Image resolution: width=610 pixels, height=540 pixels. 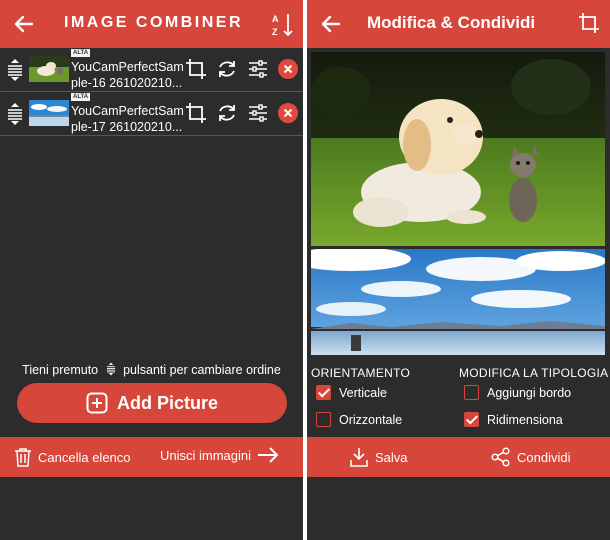 I want to click on app-bar: IMAGE COMBINER A Z, so click(x=151, y=24).